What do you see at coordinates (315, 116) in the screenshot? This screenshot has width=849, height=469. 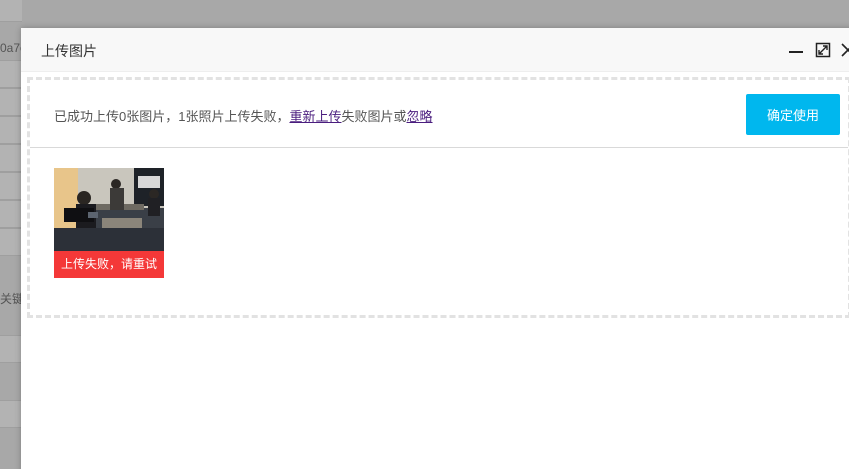 I see `retry-upload-link: 重新上传` at bounding box center [315, 116].